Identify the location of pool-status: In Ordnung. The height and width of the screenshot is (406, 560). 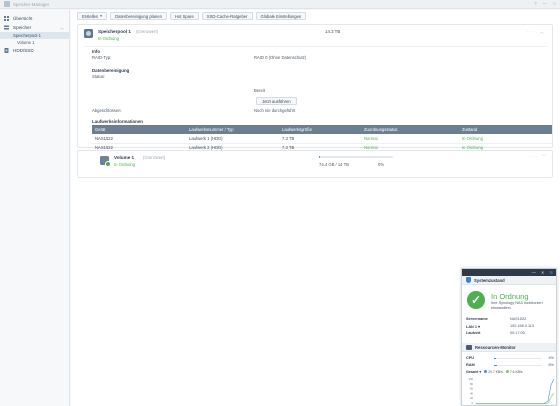
(108, 38).